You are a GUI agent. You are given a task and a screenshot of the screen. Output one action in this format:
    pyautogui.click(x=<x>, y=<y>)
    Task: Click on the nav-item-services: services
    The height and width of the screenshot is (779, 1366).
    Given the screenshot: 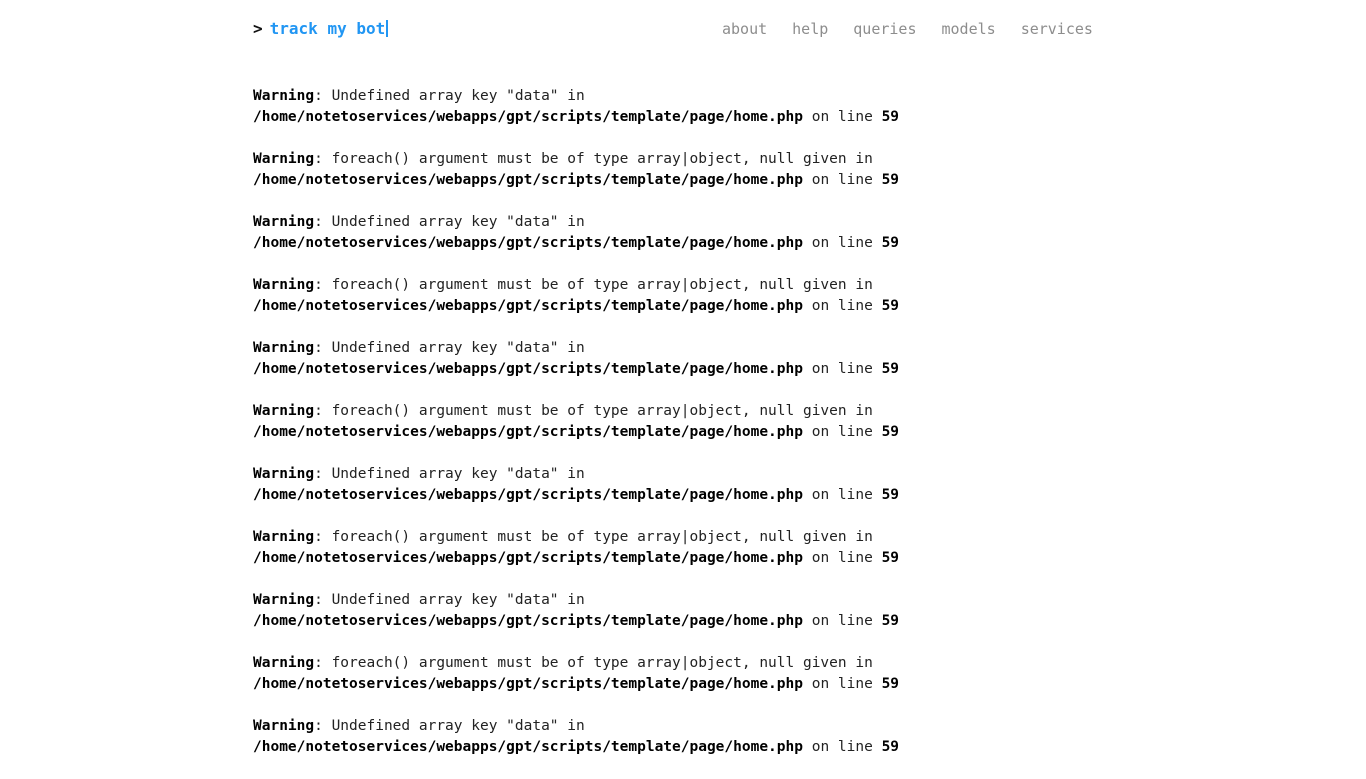 What is the action you would take?
    pyautogui.click(x=1057, y=29)
    